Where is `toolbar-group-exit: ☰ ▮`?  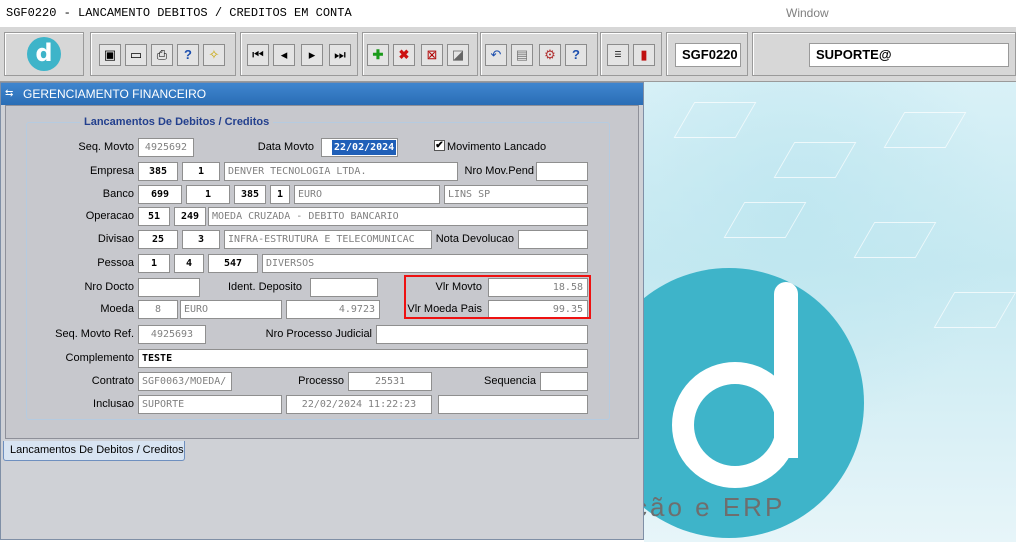
toolbar-group-exit: ☰ ▮ is located at coordinates (631, 54).